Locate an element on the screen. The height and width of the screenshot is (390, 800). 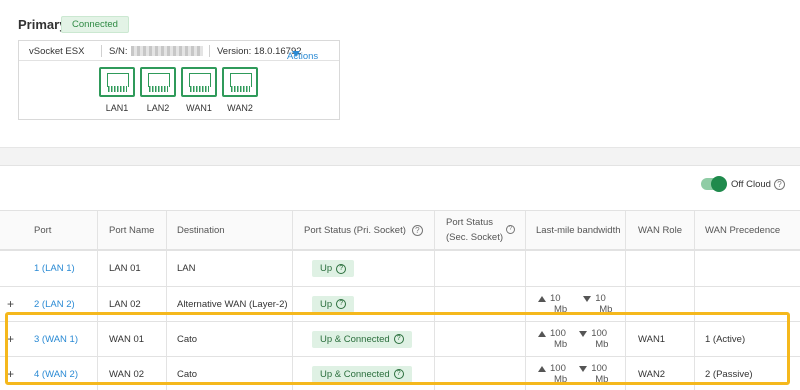
header-destination: Destination is located at coordinates (197, 230).